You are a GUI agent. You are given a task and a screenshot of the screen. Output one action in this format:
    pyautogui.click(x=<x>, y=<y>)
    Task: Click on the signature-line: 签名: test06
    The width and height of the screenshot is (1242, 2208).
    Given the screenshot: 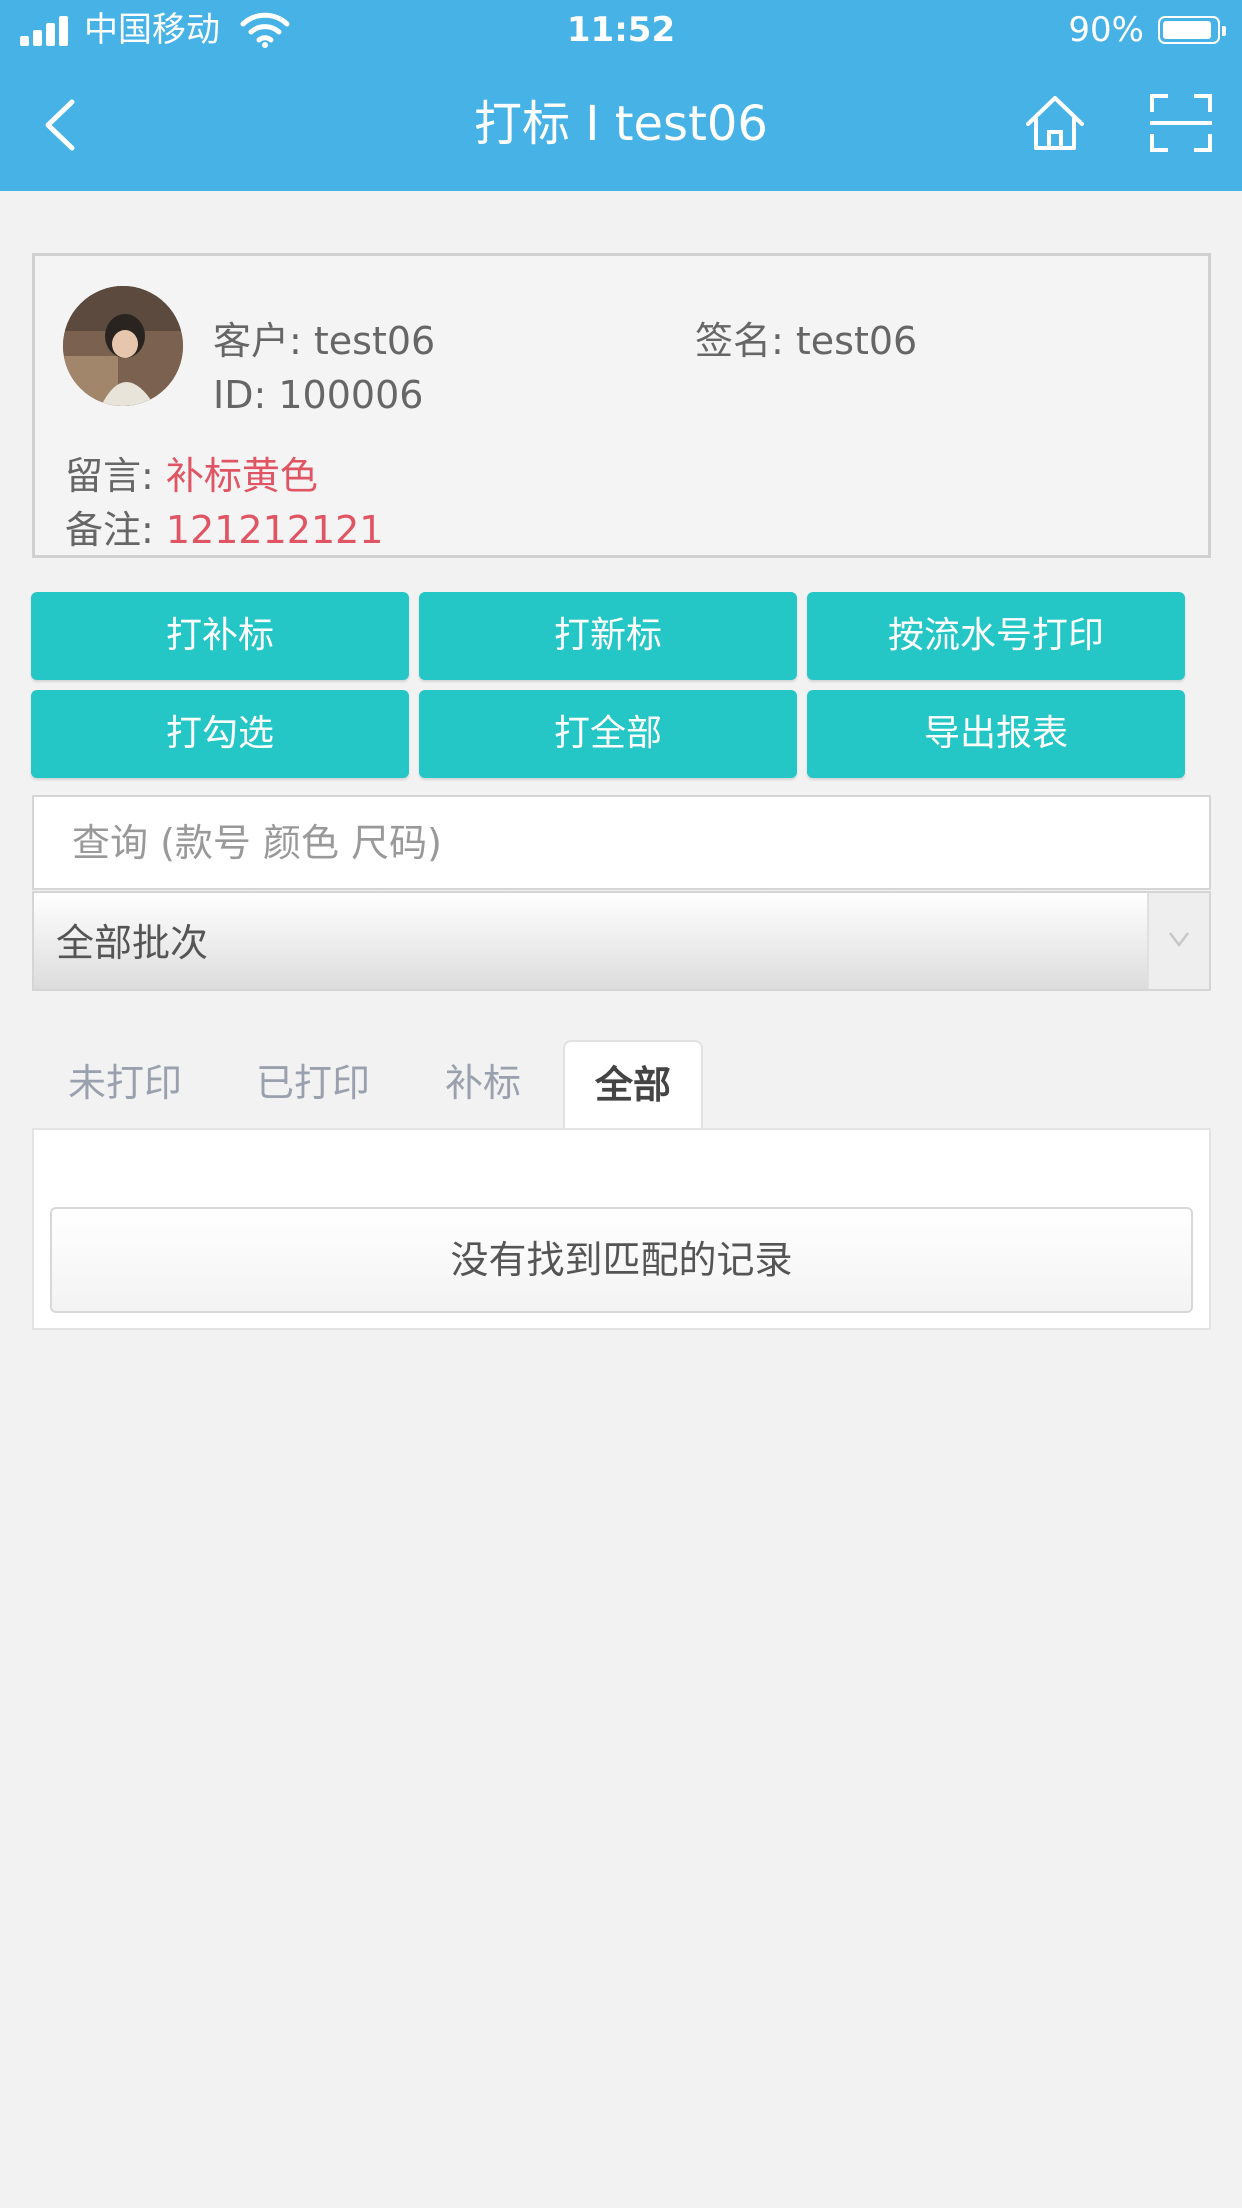 What is the action you would take?
    pyautogui.click(x=806, y=341)
    